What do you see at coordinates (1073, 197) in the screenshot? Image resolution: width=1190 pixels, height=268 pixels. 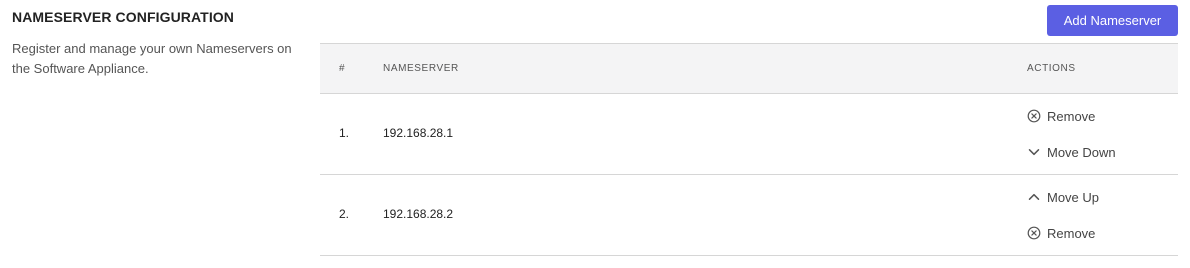 I see `action-label: Move Up` at bounding box center [1073, 197].